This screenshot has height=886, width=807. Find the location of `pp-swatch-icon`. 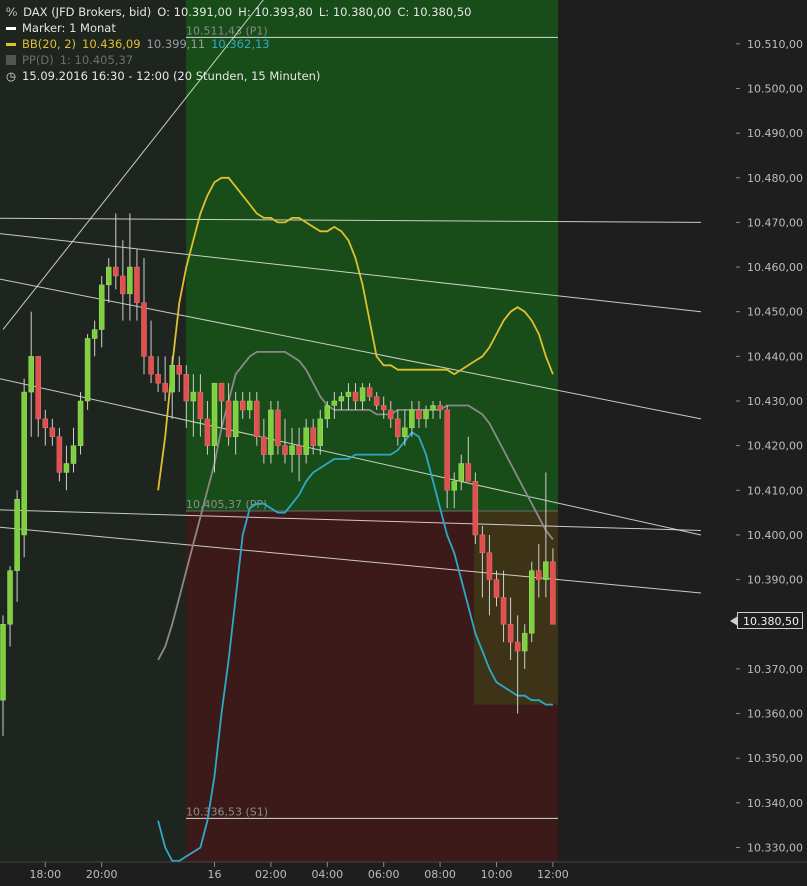

pp-swatch-icon is located at coordinates (11, 60).